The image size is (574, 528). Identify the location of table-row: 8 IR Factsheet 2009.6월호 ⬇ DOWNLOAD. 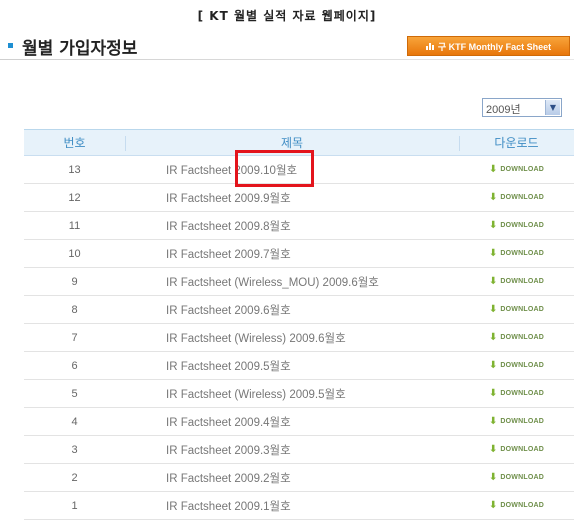
(299, 310).